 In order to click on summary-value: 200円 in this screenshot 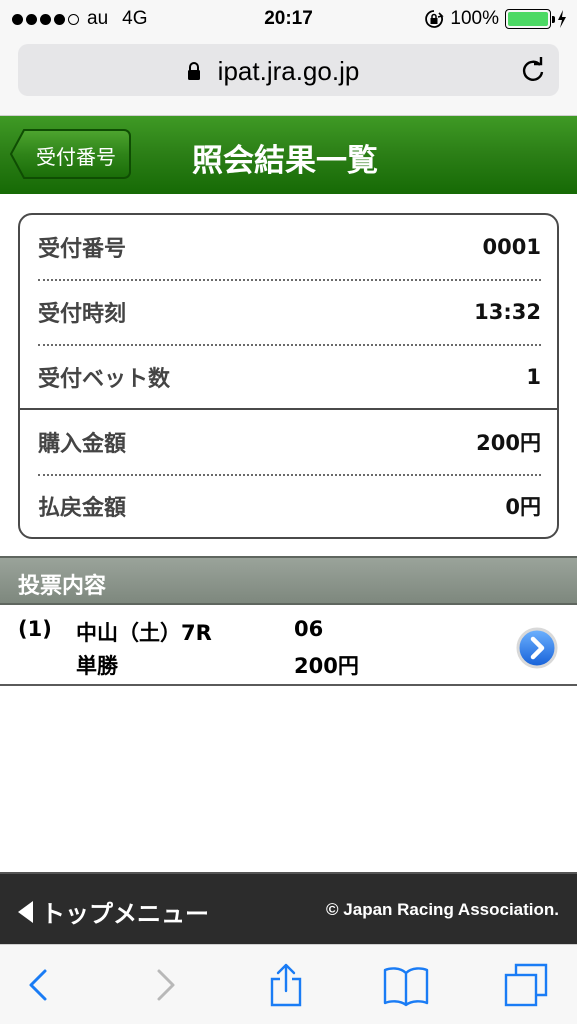, I will do `click(508, 443)`.